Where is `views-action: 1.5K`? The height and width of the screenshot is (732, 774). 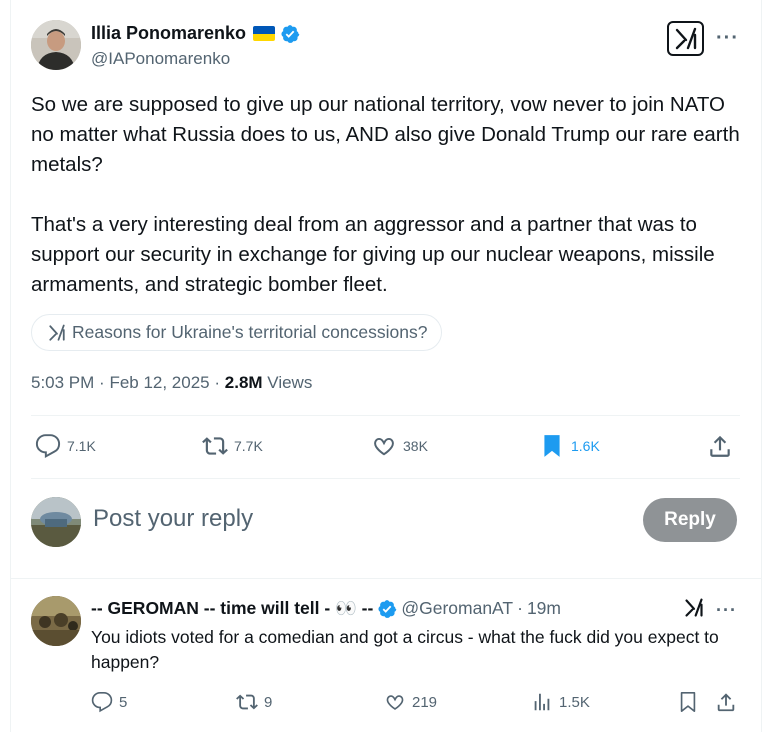 views-action: 1.5K is located at coordinates (560, 702).